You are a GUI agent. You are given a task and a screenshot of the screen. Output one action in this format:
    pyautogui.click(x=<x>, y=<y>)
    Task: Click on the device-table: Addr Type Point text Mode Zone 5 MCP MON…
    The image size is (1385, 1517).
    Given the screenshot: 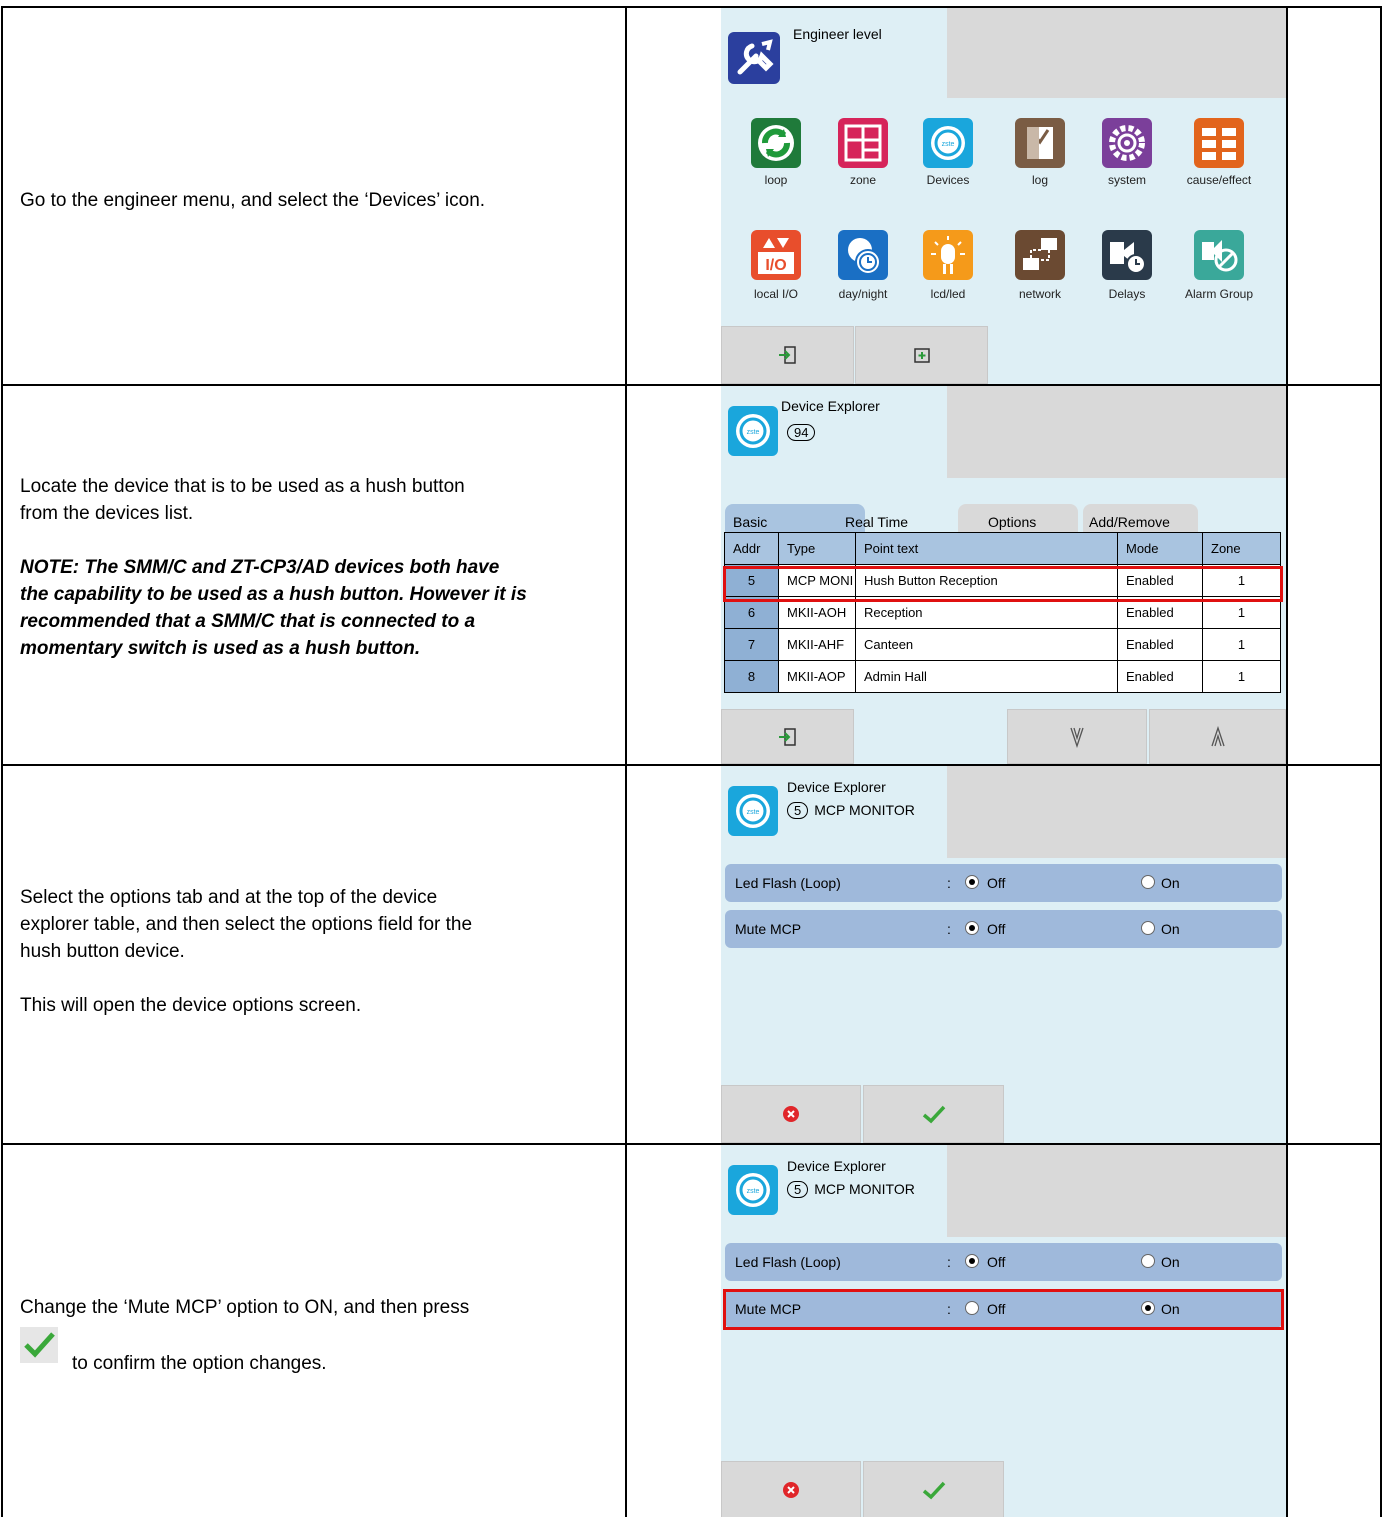 What is the action you would take?
    pyautogui.click(x=1002, y=612)
    